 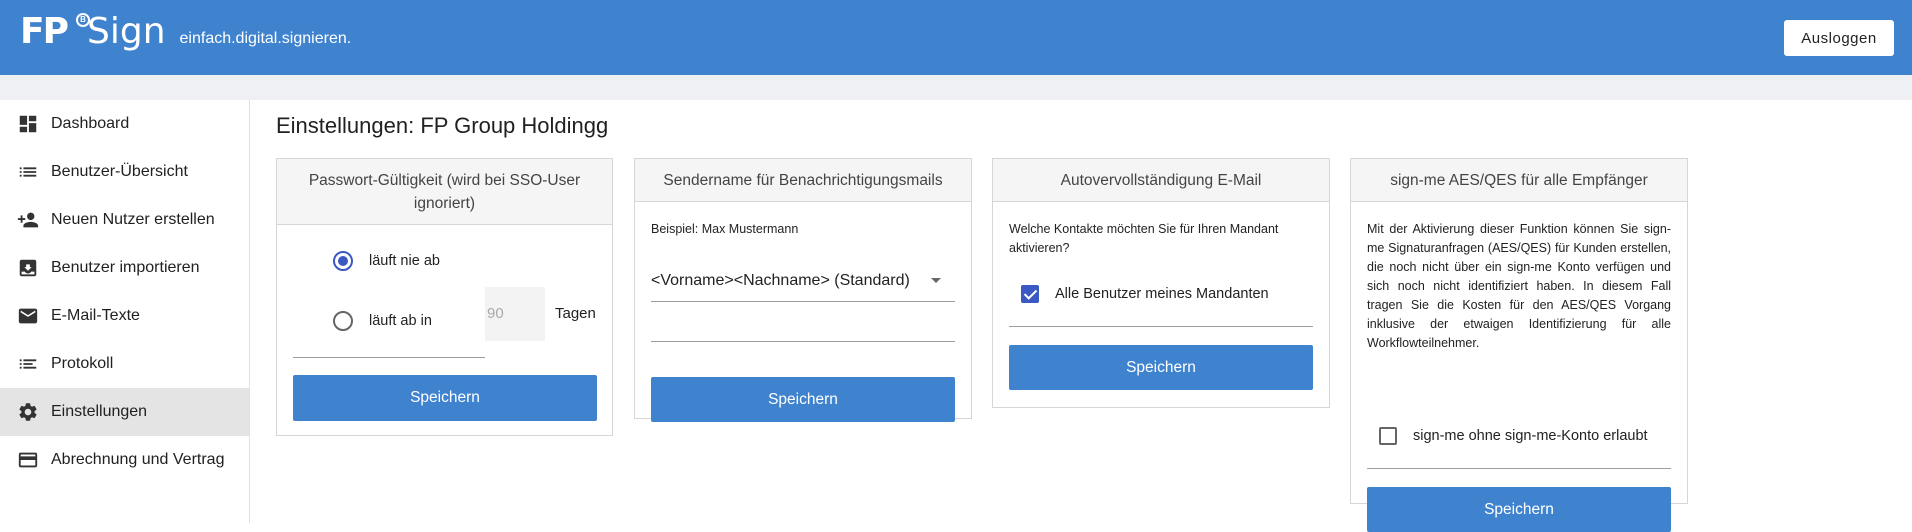 What do you see at coordinates (1161, 367) in the screenshot?
I see `autocomplete-save-button: Speichern` at bounding box center [1161, 367].